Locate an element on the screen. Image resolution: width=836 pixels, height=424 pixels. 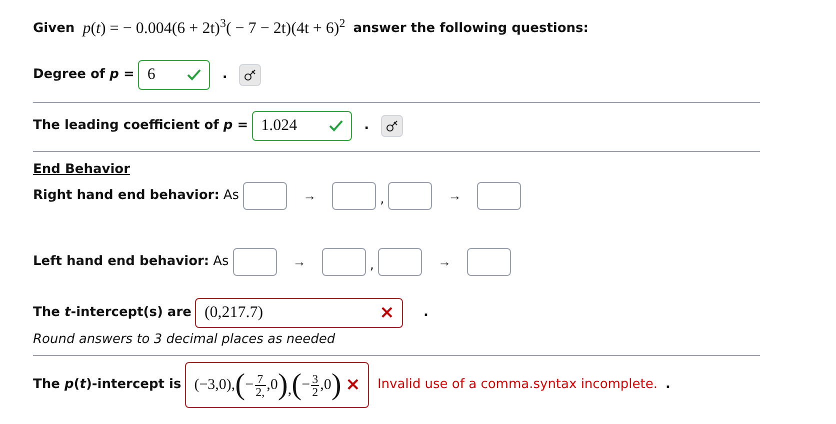
question-label: The t-intercept(s) are is located at coordinates (112, 313).